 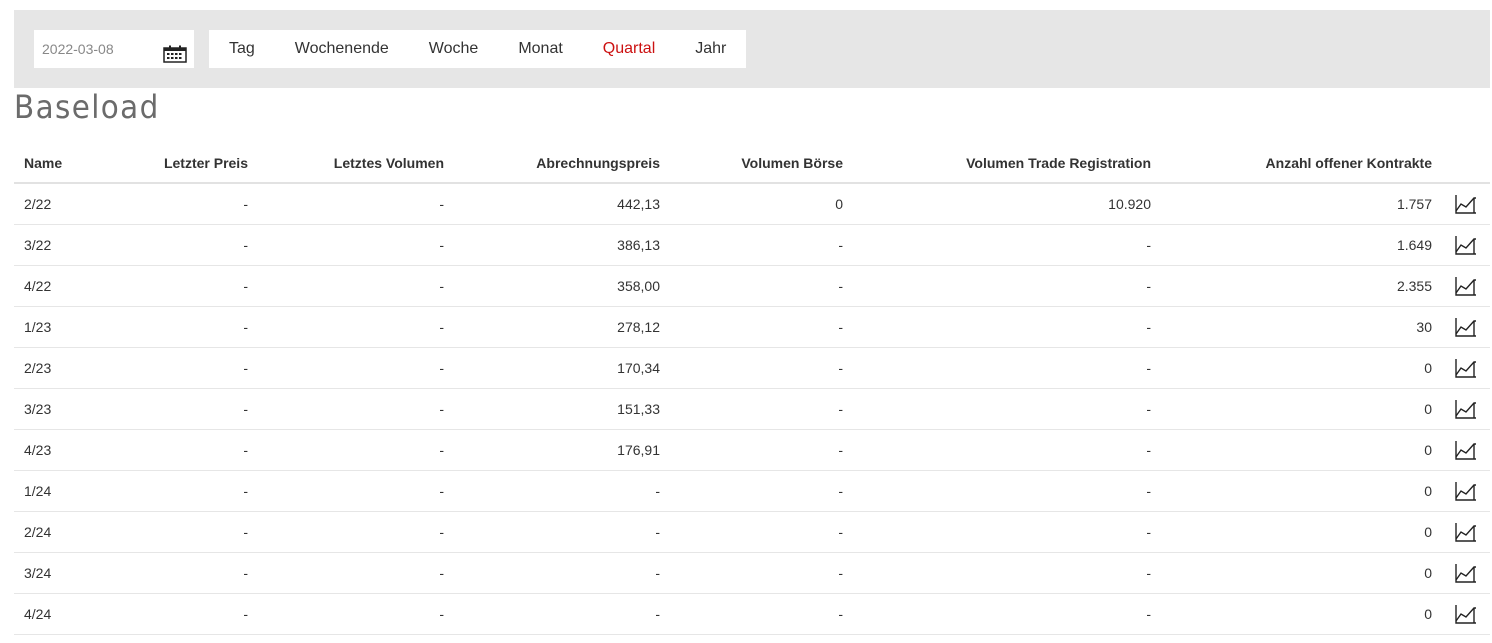 I want to click on period-tab-tag: Tag, so click(x=242, y=49).